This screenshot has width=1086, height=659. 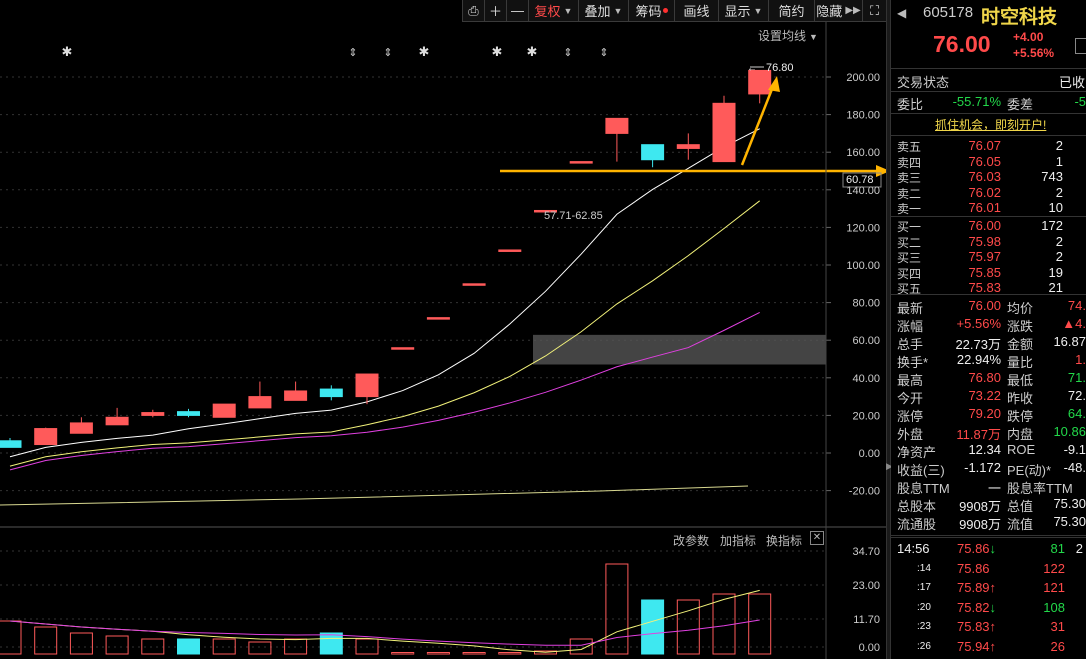 I want to click on tick-row: :17 75.89↑ 121, so click(x=988, y=589).